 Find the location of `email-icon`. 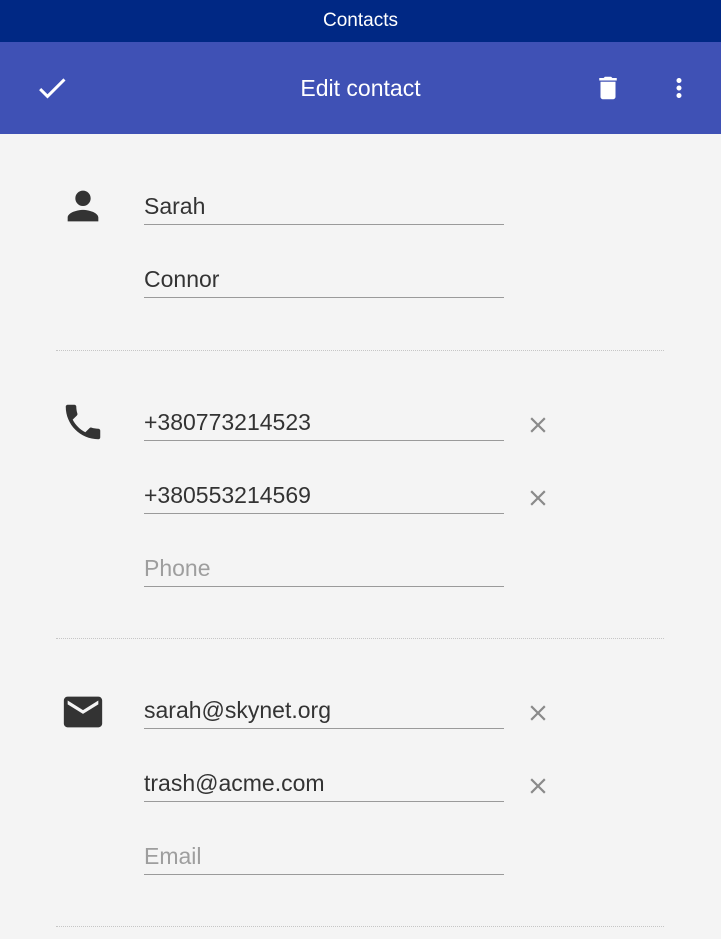

email-icon is located at coordinates (83, 712).